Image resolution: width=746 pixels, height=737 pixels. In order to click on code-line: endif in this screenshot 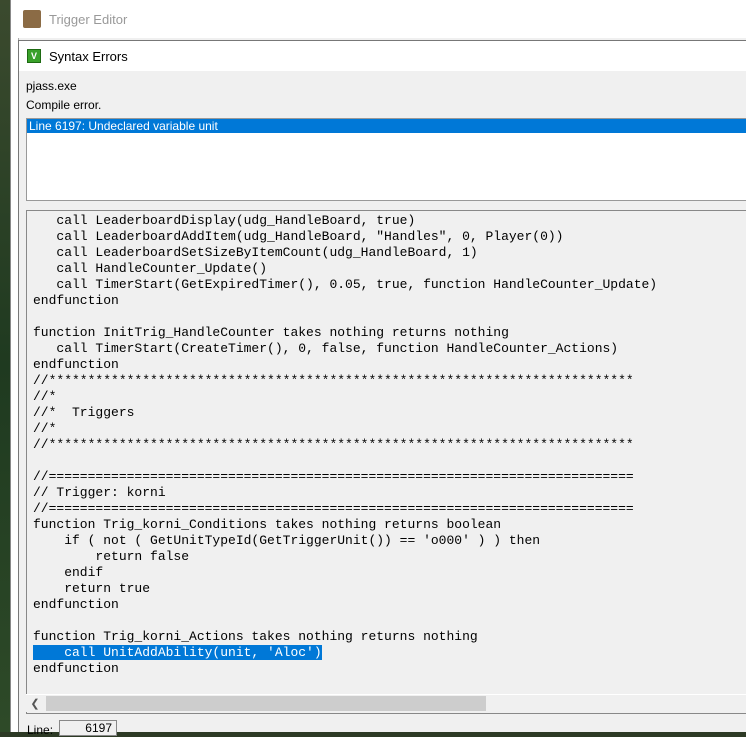, I will do `click(389, 573)`.